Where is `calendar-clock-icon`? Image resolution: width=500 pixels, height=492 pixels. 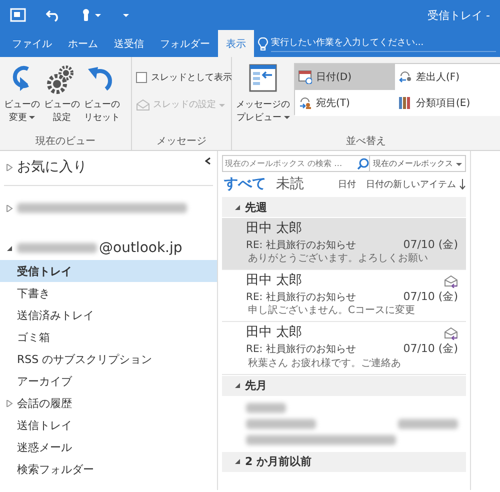 calendar-clock-icon is located at coordinates (305, 77).